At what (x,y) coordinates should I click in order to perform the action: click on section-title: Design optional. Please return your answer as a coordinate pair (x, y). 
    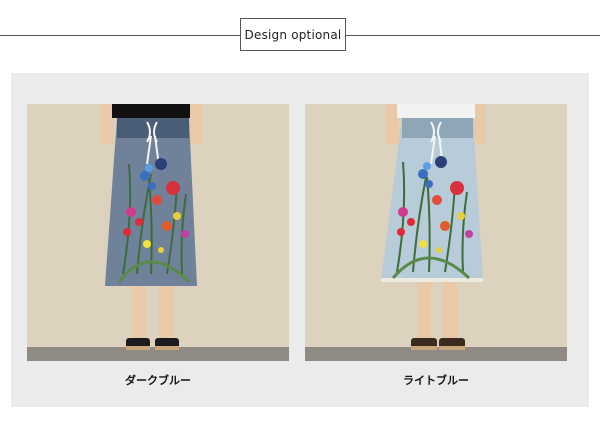
    Looking at the image, I should click on (293, 34).